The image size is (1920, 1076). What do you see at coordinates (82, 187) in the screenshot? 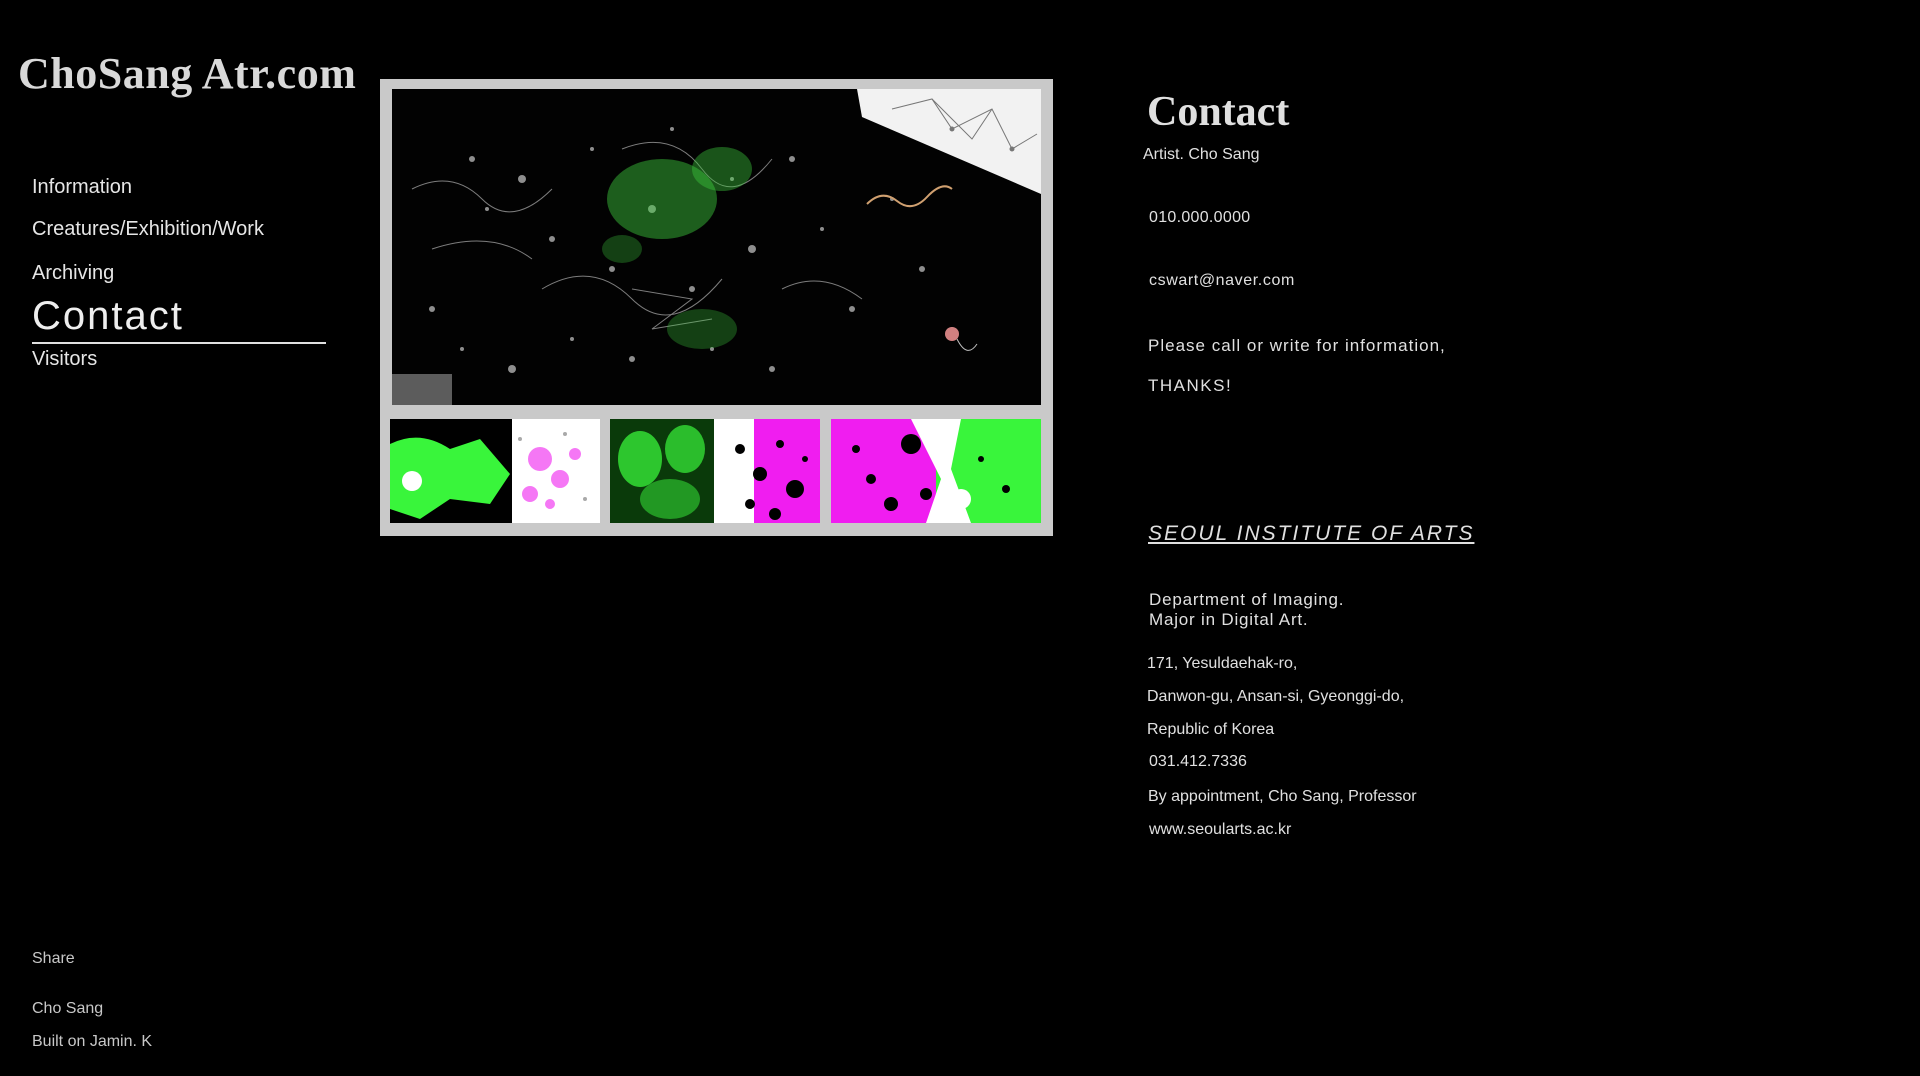
I see `nav-item-information: Information` at bounding box center [82, 187].